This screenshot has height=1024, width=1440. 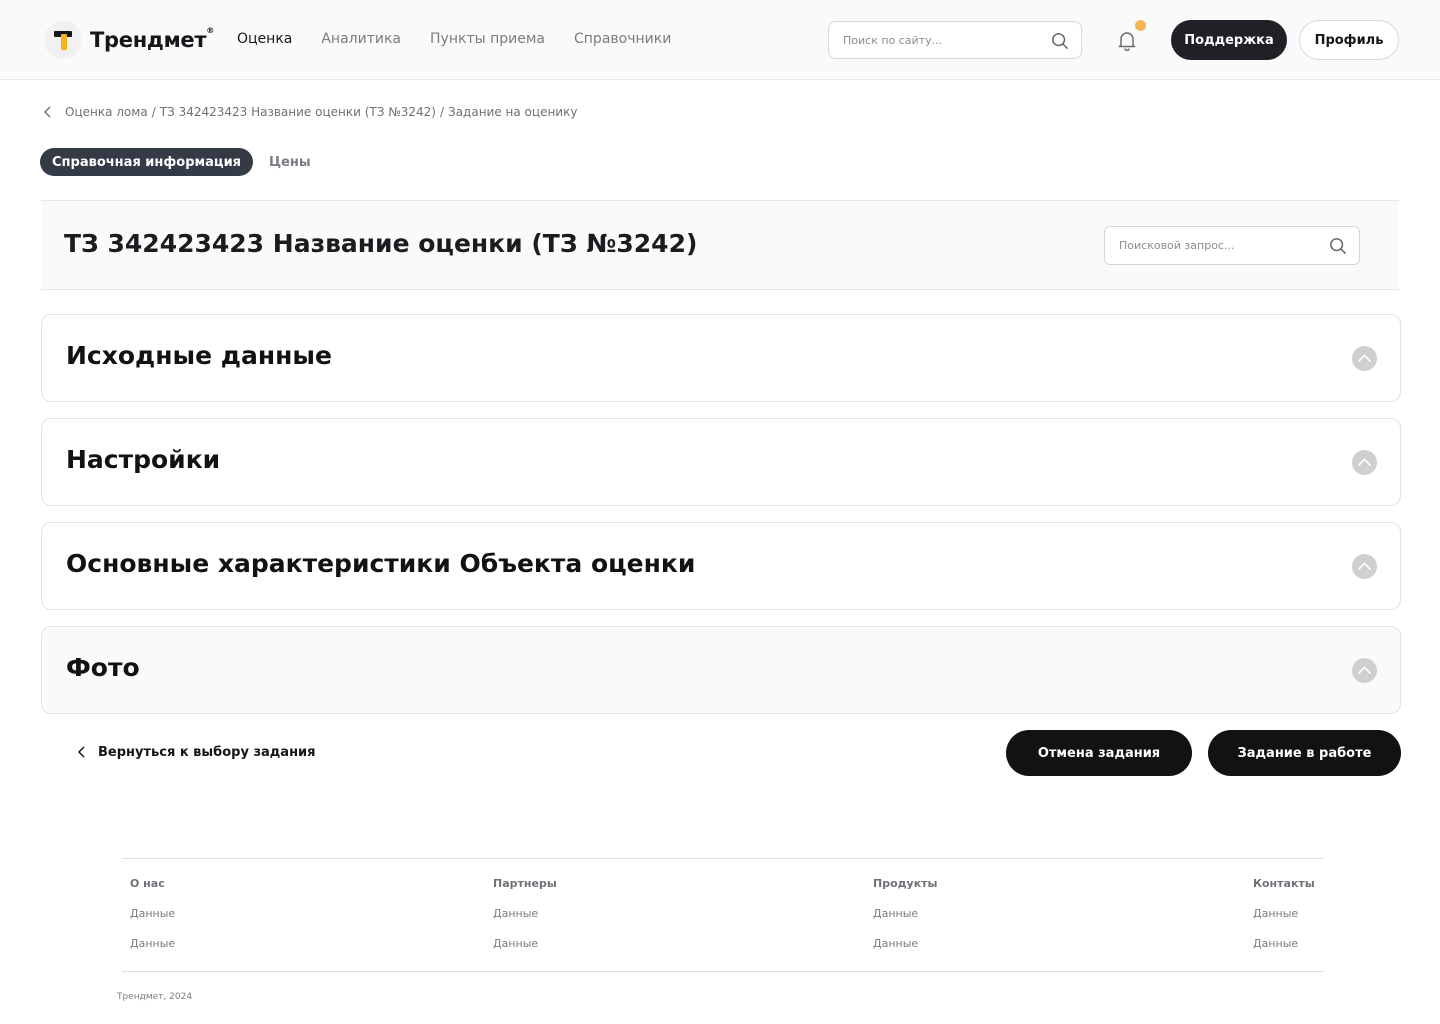 I want to click on logo-mark-icon, so click(x=63, y=40).